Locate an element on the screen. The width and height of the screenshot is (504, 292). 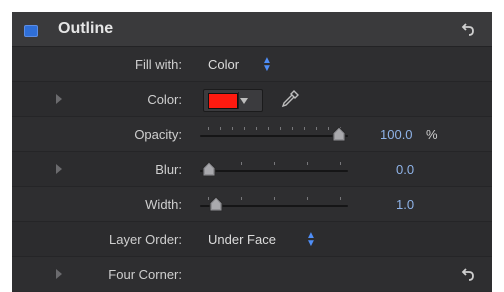
blur-label: Blur: is located at coordinates (168, 169).